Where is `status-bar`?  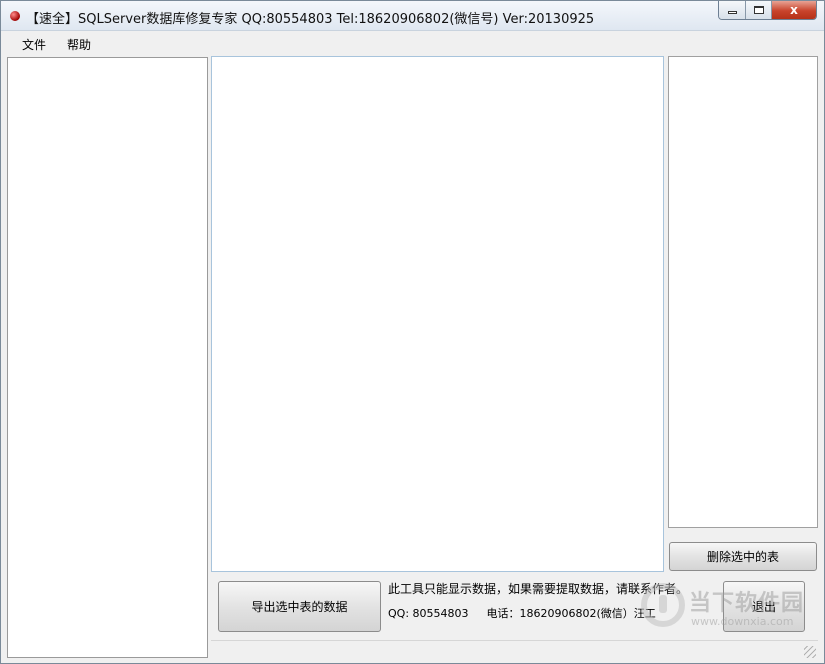 status-bar is located at coordinates (514, 650).